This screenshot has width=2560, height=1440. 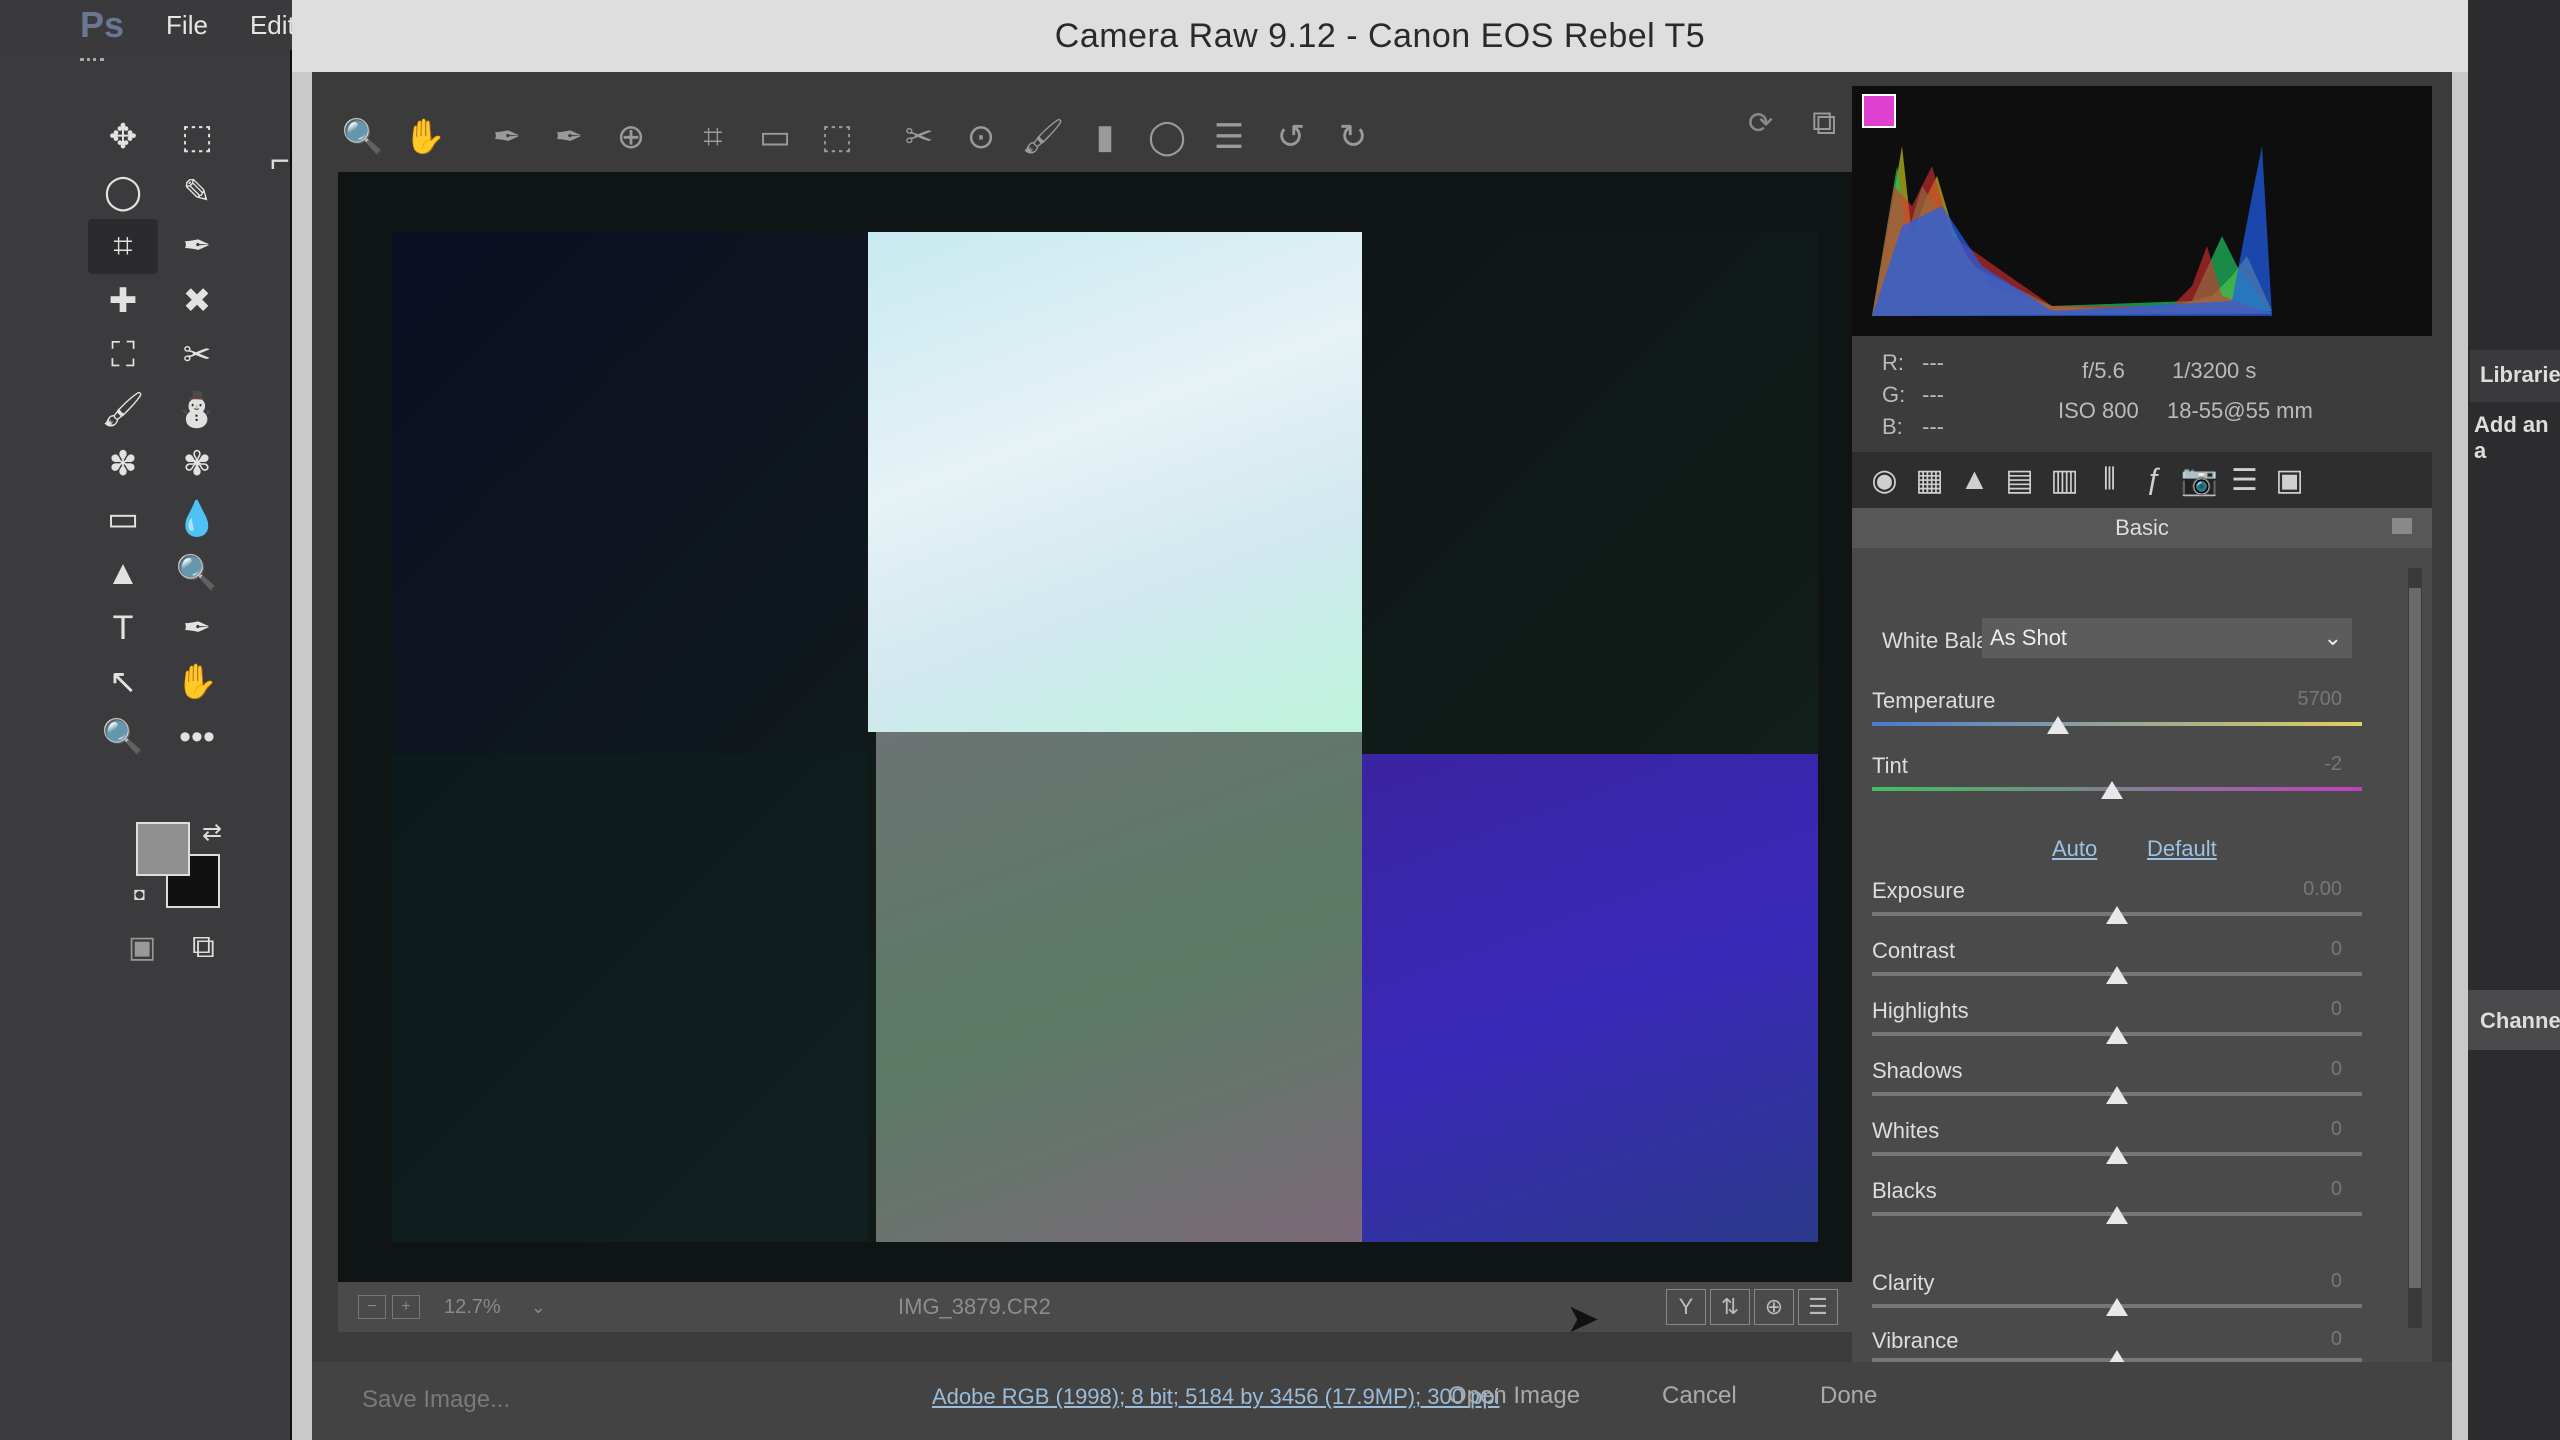 I want to click on contrast-slider: Contrast 0, so click(x=2117, y=968).